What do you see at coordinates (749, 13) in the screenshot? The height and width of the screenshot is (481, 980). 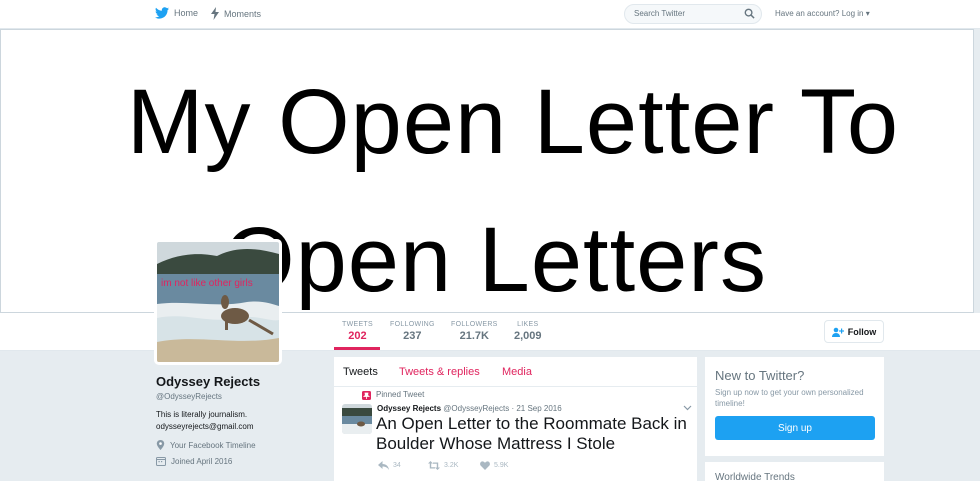 I see `search-icon` at bounding box center [749, 13].